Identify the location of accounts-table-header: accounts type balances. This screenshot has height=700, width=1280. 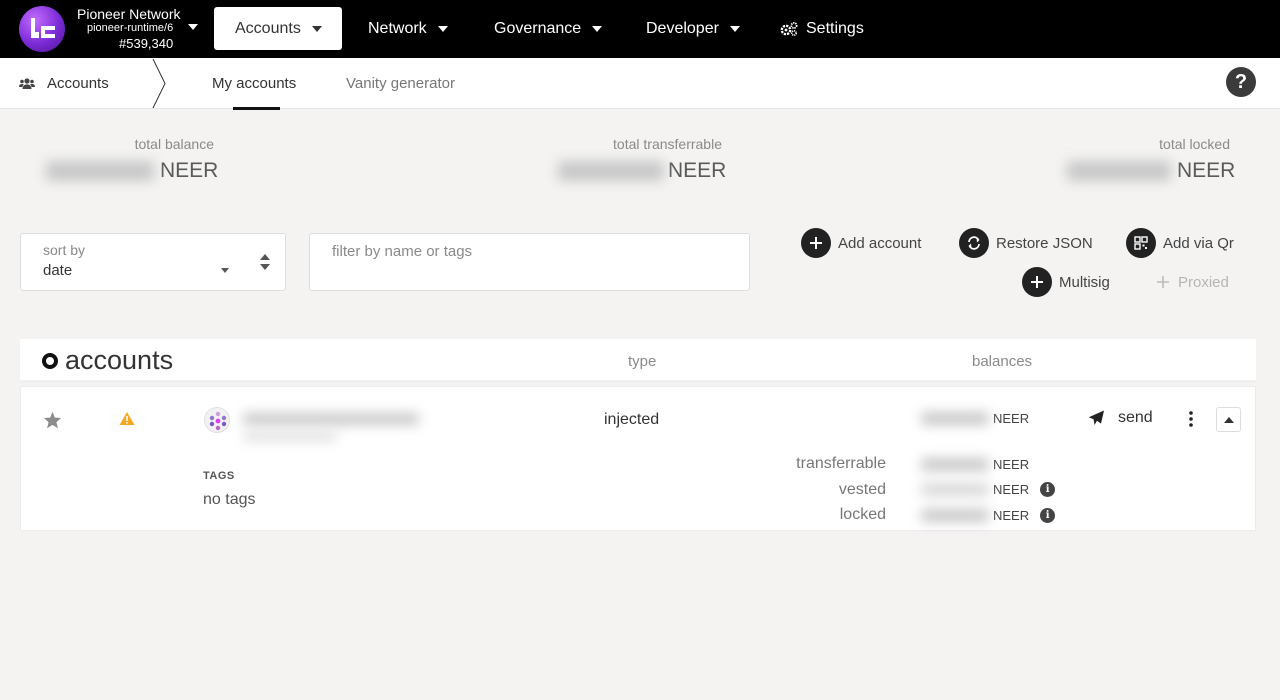
(638, 361).